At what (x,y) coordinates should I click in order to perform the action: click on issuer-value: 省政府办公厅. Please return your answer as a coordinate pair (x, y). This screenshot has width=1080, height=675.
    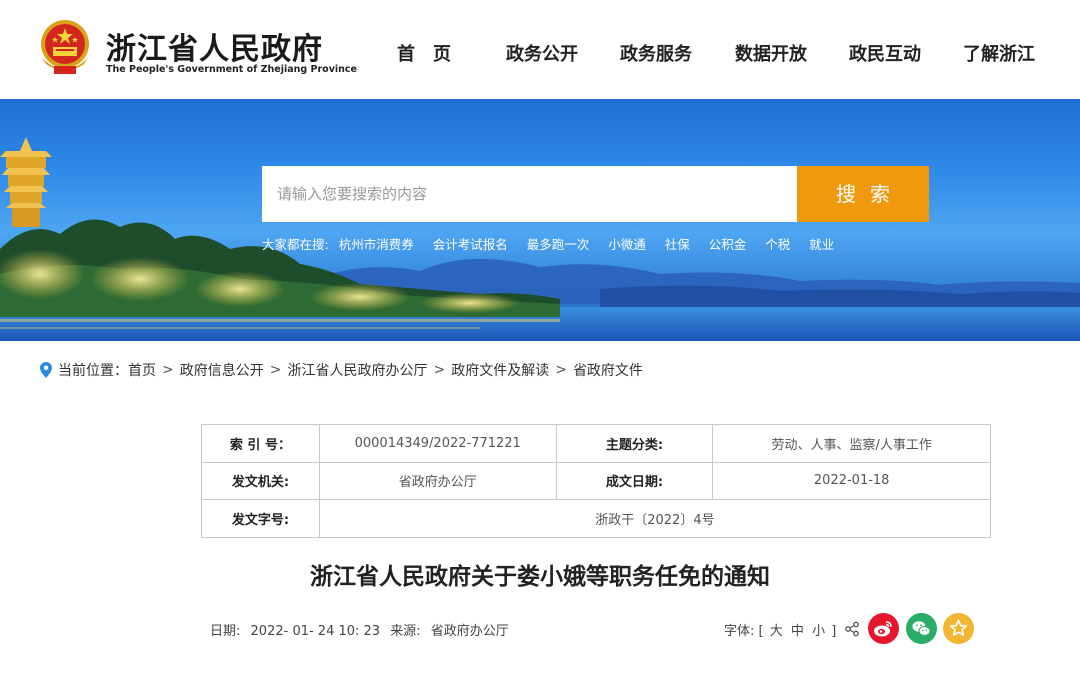
    Looking at the image, I should click on (437, 480).